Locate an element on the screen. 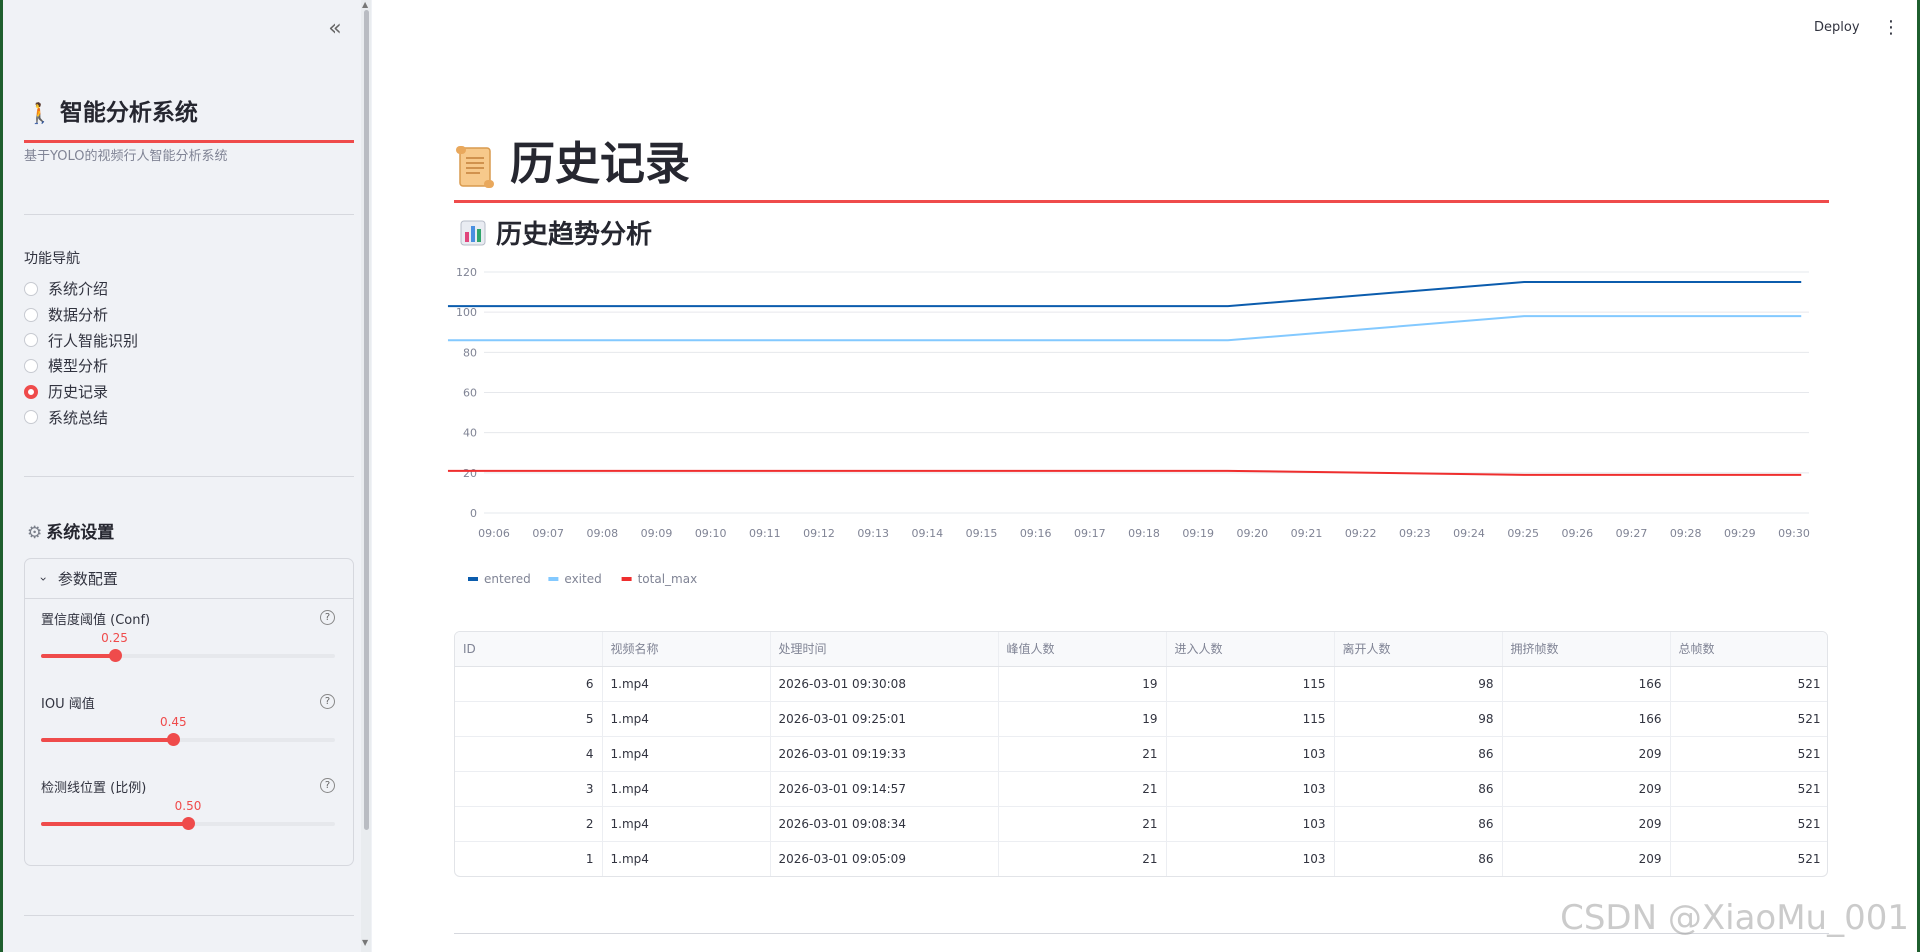  x-tick-label: 09:15 is located at coordinates (982, 533).